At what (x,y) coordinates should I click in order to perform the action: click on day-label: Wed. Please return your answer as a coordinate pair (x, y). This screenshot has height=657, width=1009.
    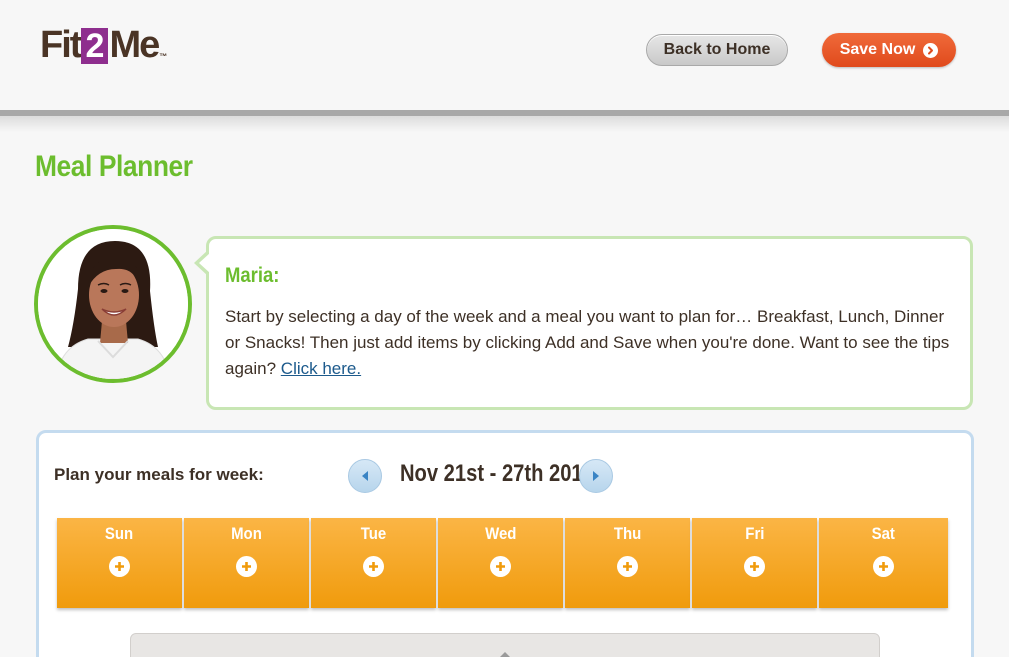
    Looking at the image, I should click on (500, 533).